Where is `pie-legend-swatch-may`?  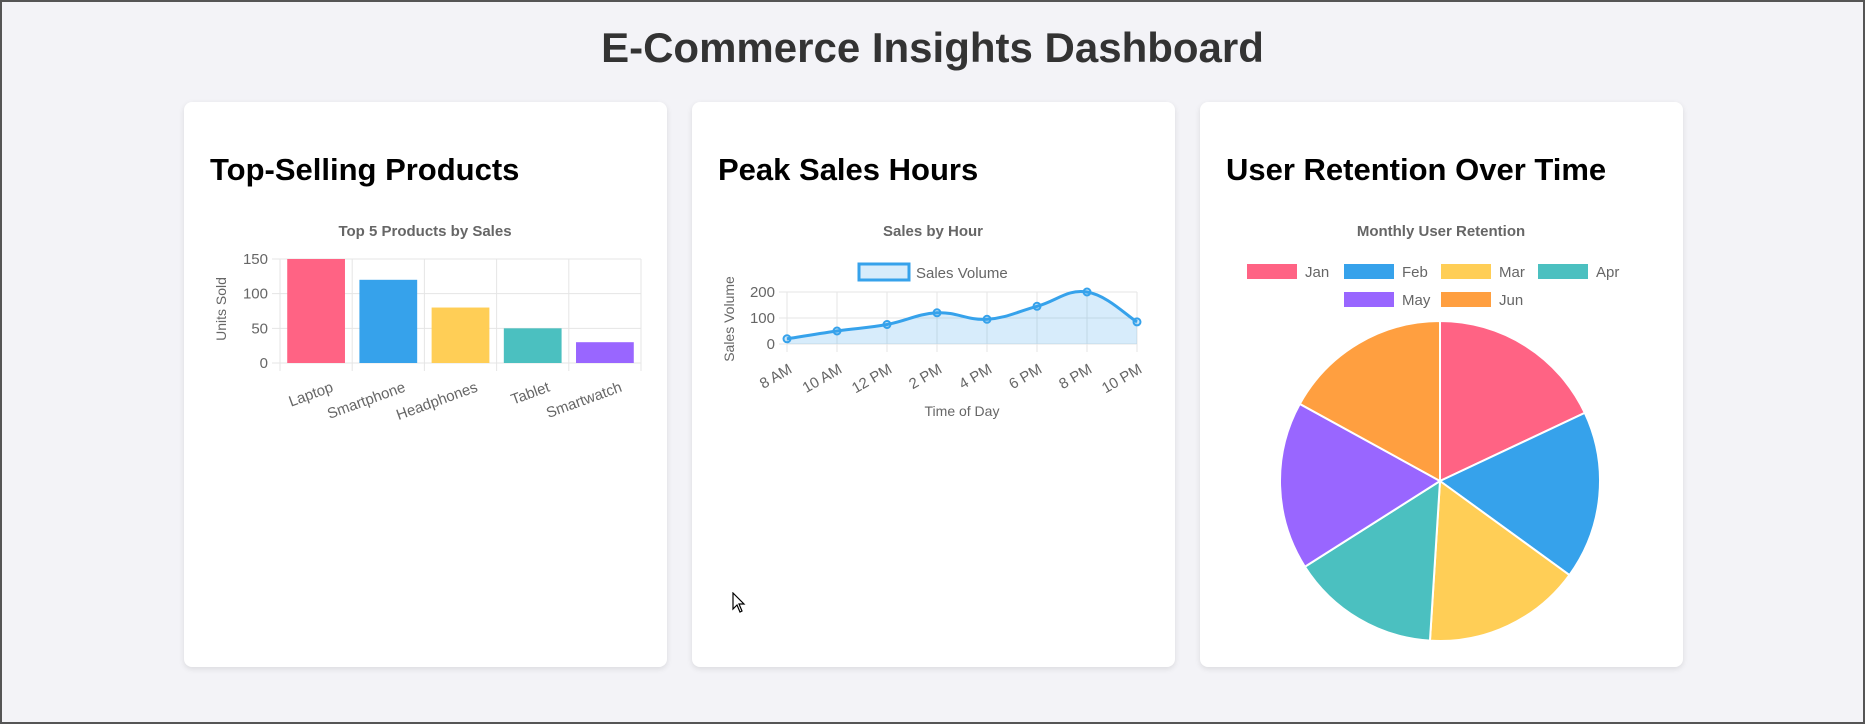 pie-legend-swatch-may is located at coordinates (1369, 299).